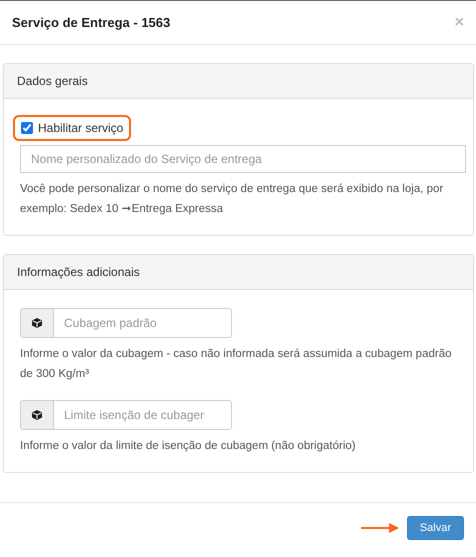 The height and width of the screenshot is (557, 476). What do you see at coordinates (52, 81) in the screenshot?
I see `panel-title: Dados gerais` at bounding box center [52, 81].